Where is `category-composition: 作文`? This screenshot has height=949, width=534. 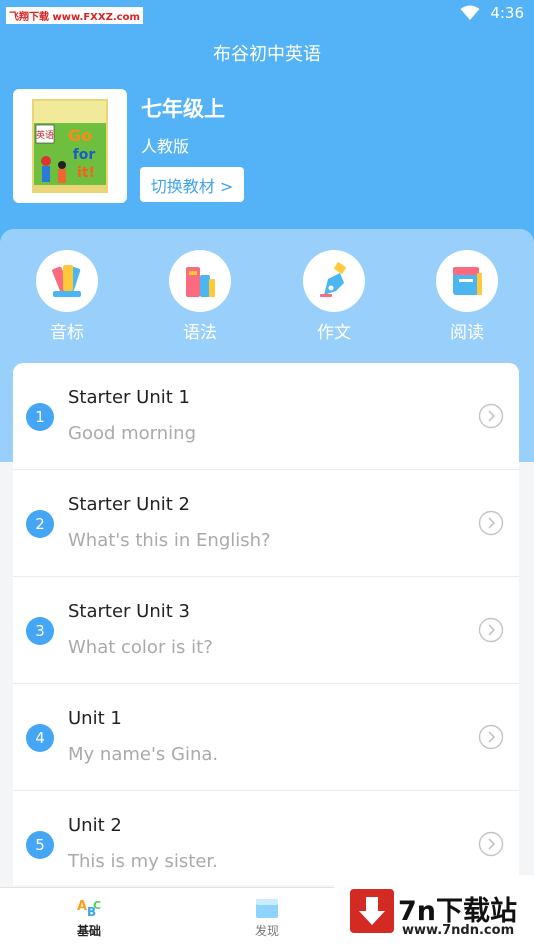 category-composition: 作文 is located at coordinates (334, 296).